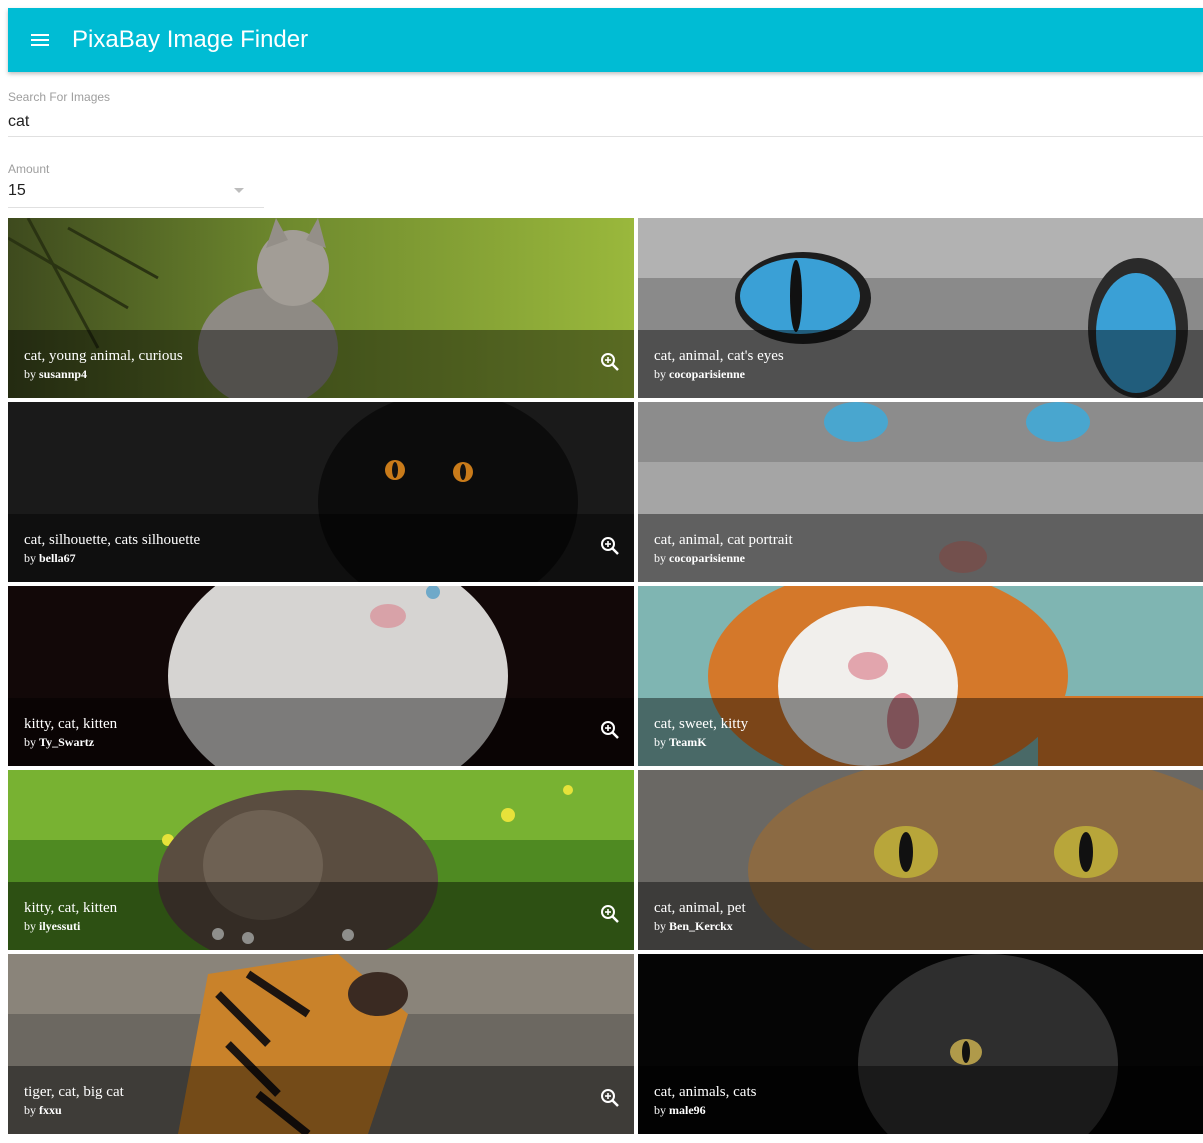 The height and width of the screenshot is (1143, 1203). Describe the element at coordinates (321, 308) in the screenshot. I see `image-tile: cat, young animal, curious by susannp4` at that location.